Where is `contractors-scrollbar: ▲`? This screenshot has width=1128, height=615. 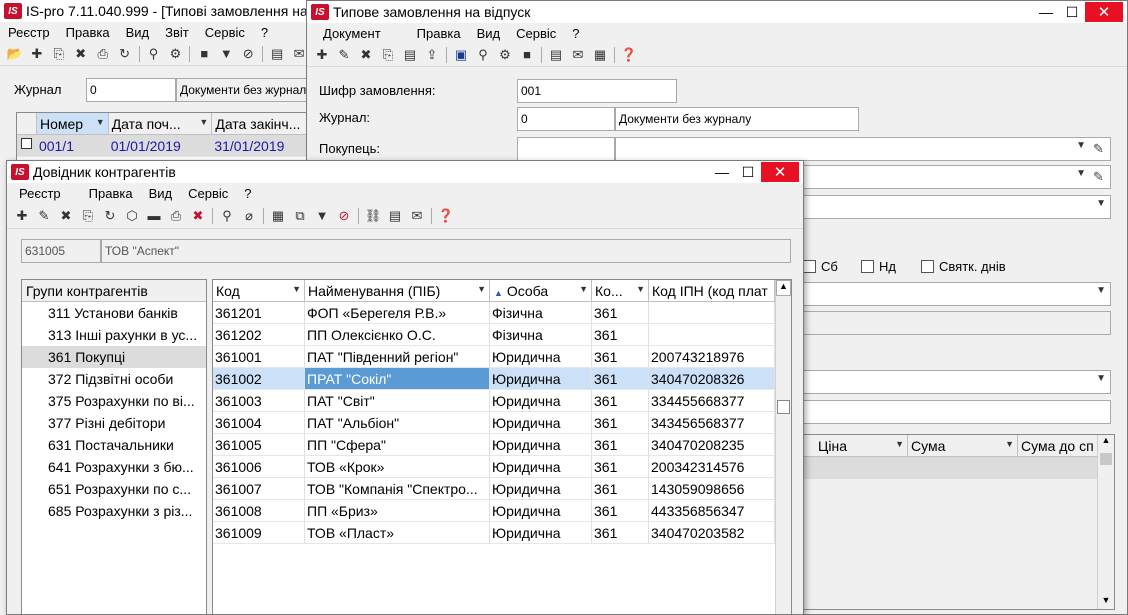 contractors-scrollbar: ▲ is located at coordinates (783, 447).